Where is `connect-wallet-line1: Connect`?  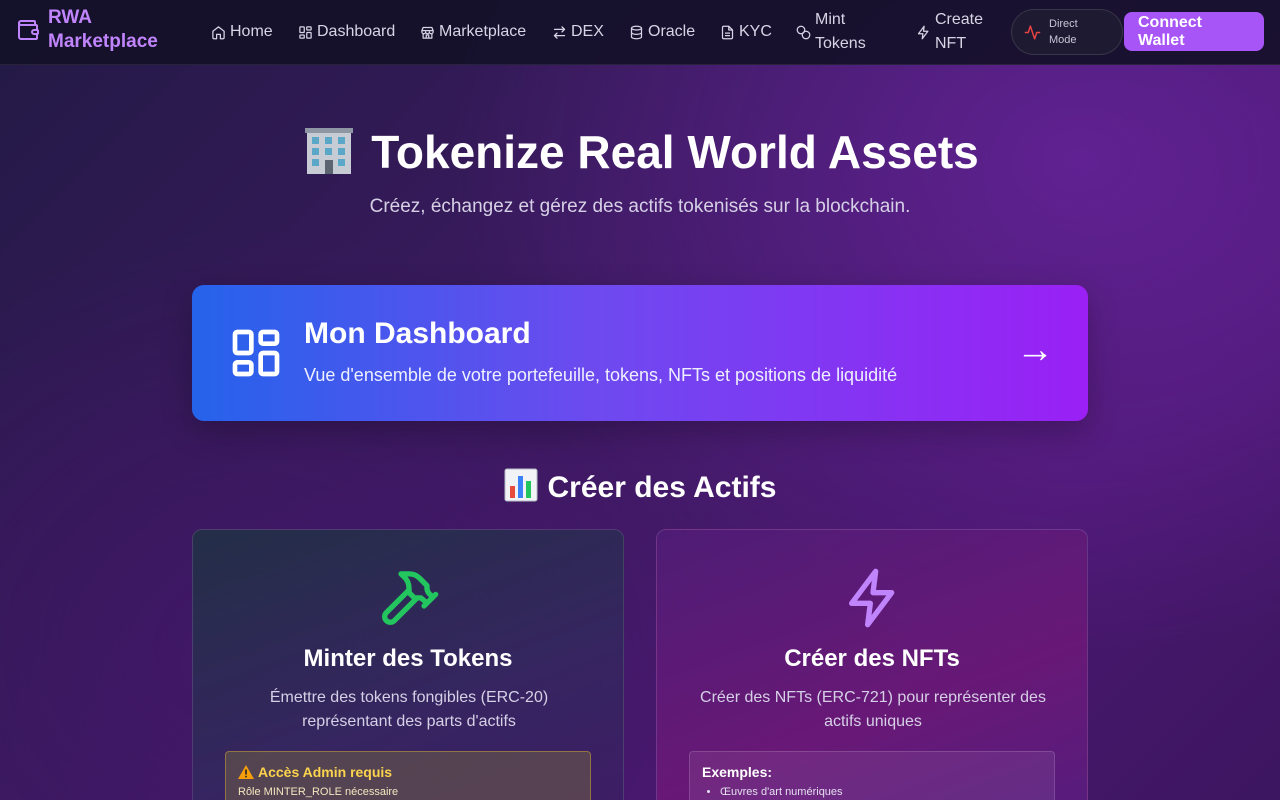
connect-wallet-line1: Connect is located at coordinates (1170, 22).